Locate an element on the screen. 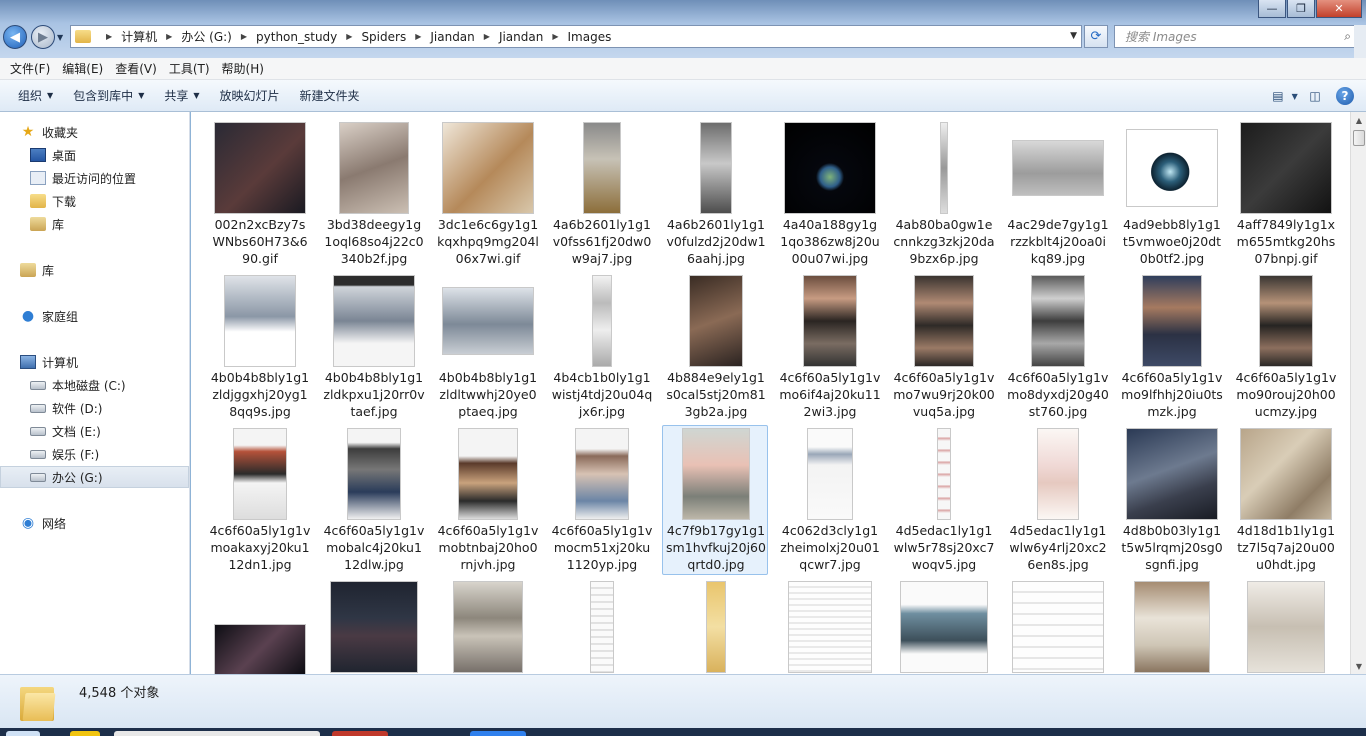 Image resolution: width=1366 pixels, height=736 pixels. breadcrumb-spiders: Spiders is located at coordinates (383, 37).